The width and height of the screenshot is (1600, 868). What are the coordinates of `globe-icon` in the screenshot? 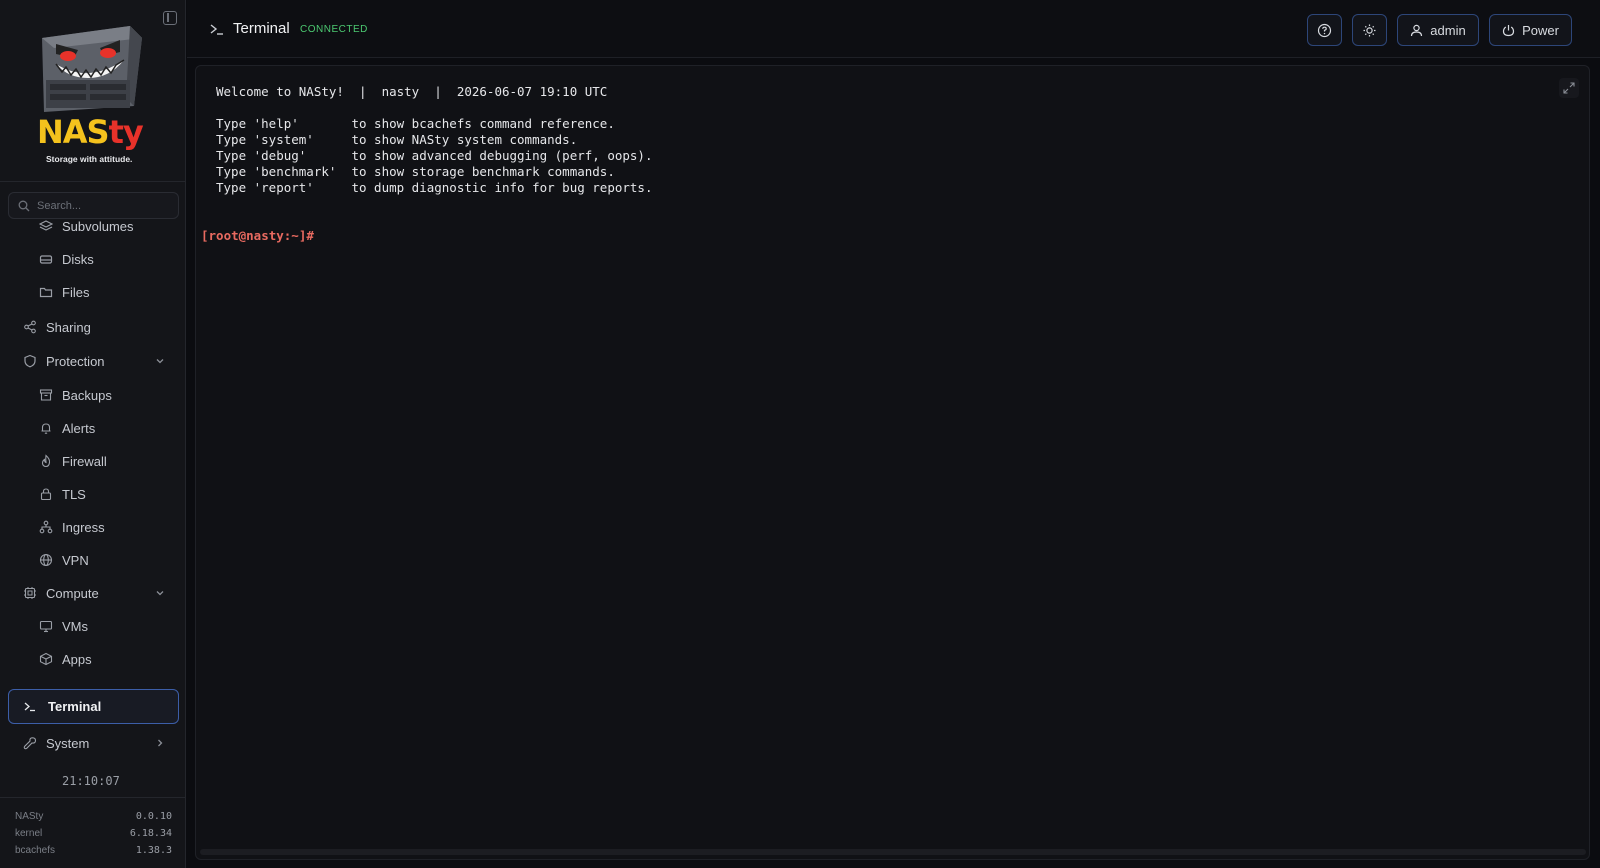 It's located at (46, 560).